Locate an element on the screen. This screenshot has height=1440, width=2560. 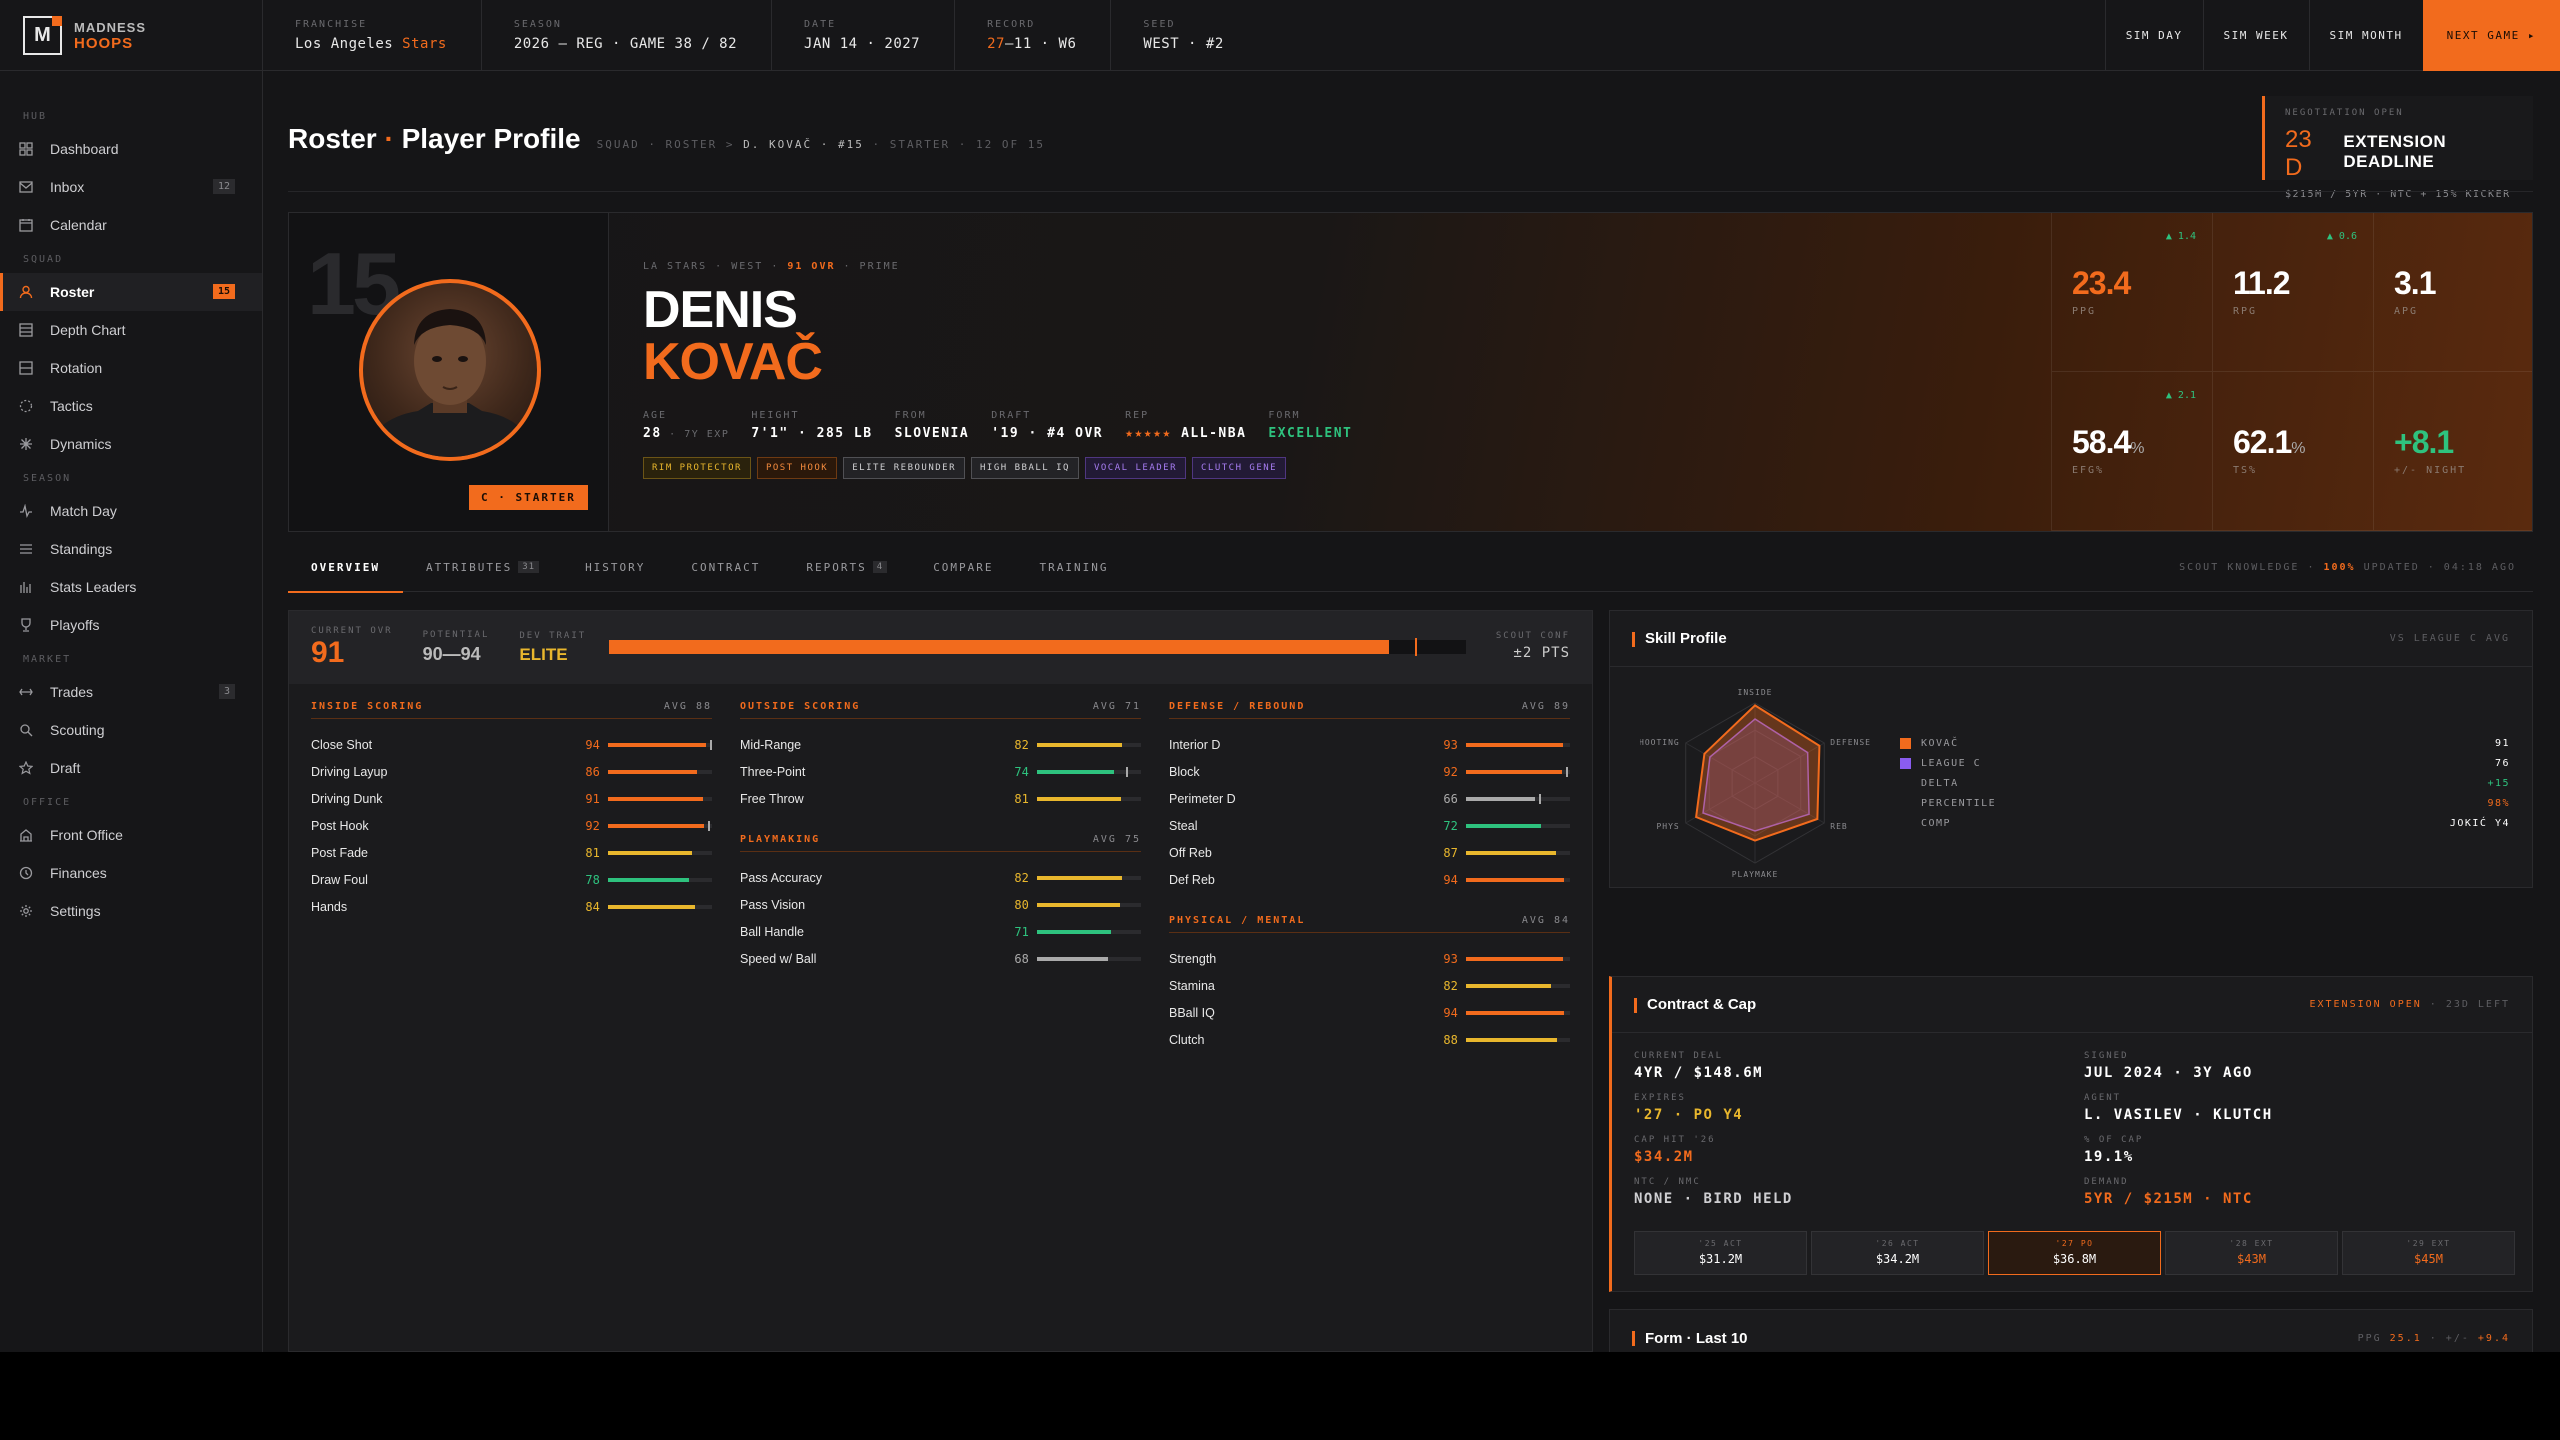
skill-profile-compare: VS LEAGUE C AVG is located at coordinates (2450, 638).